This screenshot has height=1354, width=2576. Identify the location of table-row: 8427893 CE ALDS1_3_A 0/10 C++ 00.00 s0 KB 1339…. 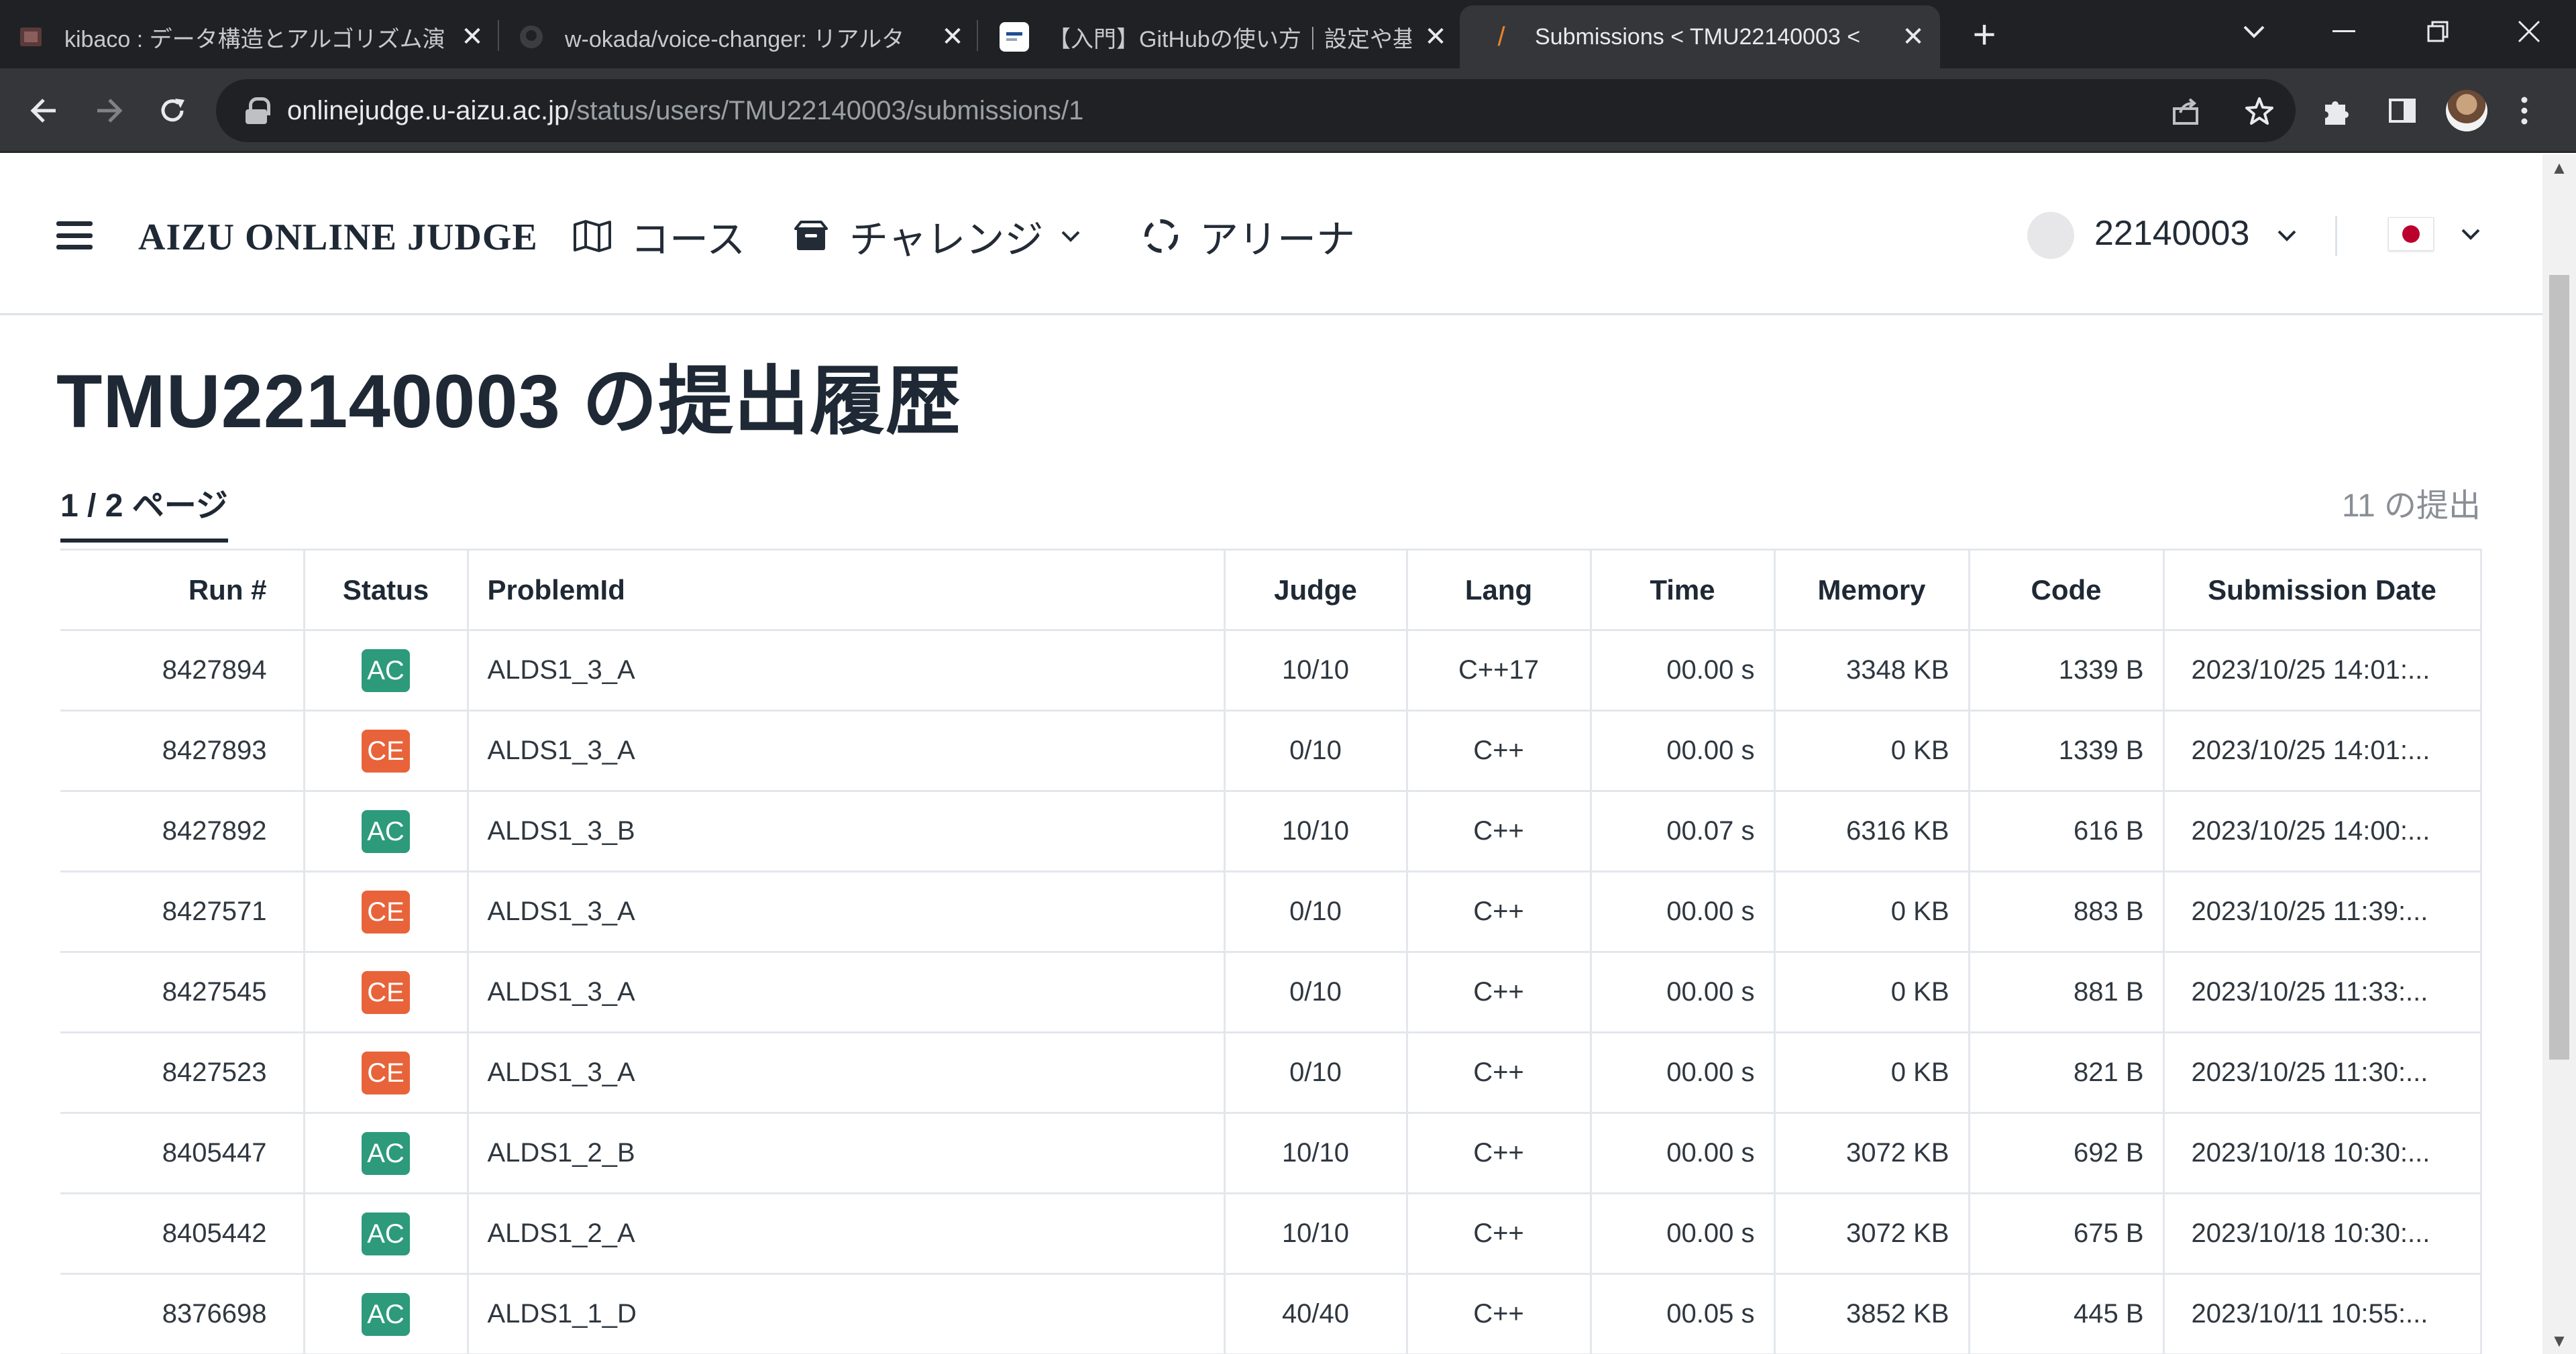
(1271, 751).